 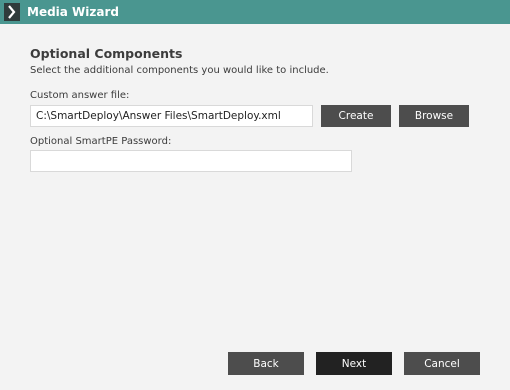 I want to click on back-button: Back, so click(x=266, y=363).